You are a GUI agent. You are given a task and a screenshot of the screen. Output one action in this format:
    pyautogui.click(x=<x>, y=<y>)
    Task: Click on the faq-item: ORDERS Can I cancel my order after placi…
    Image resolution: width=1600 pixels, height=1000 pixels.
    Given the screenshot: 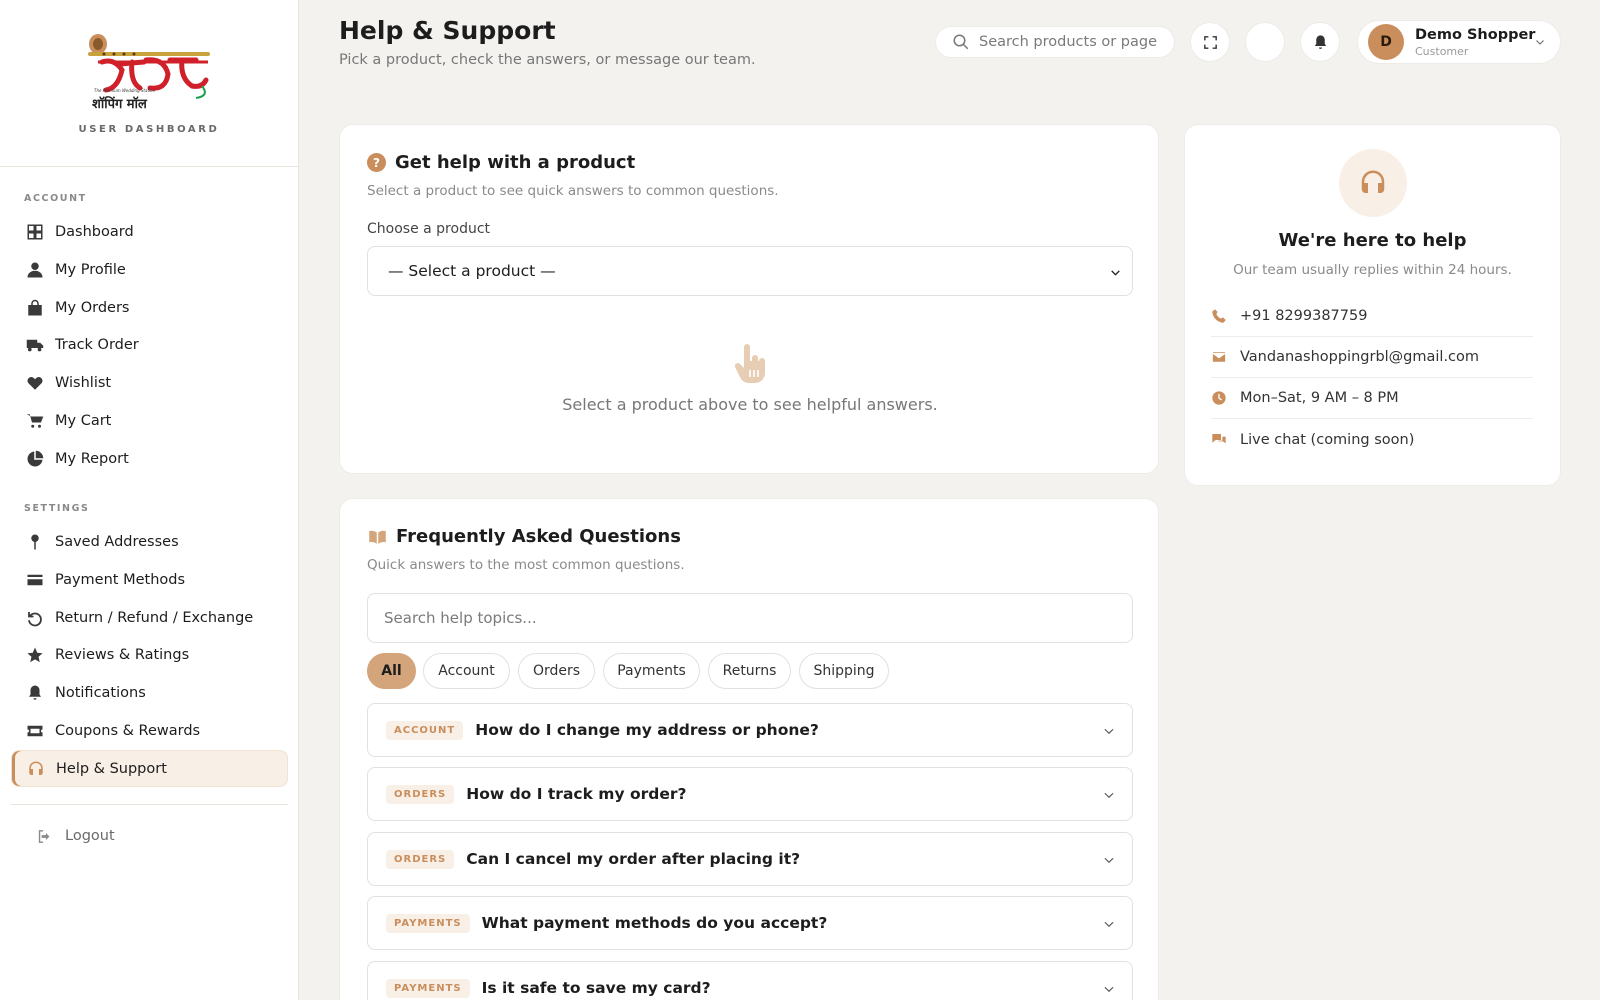 What is the action you would take?
    pyautogui.click(x=750, y=859)
    